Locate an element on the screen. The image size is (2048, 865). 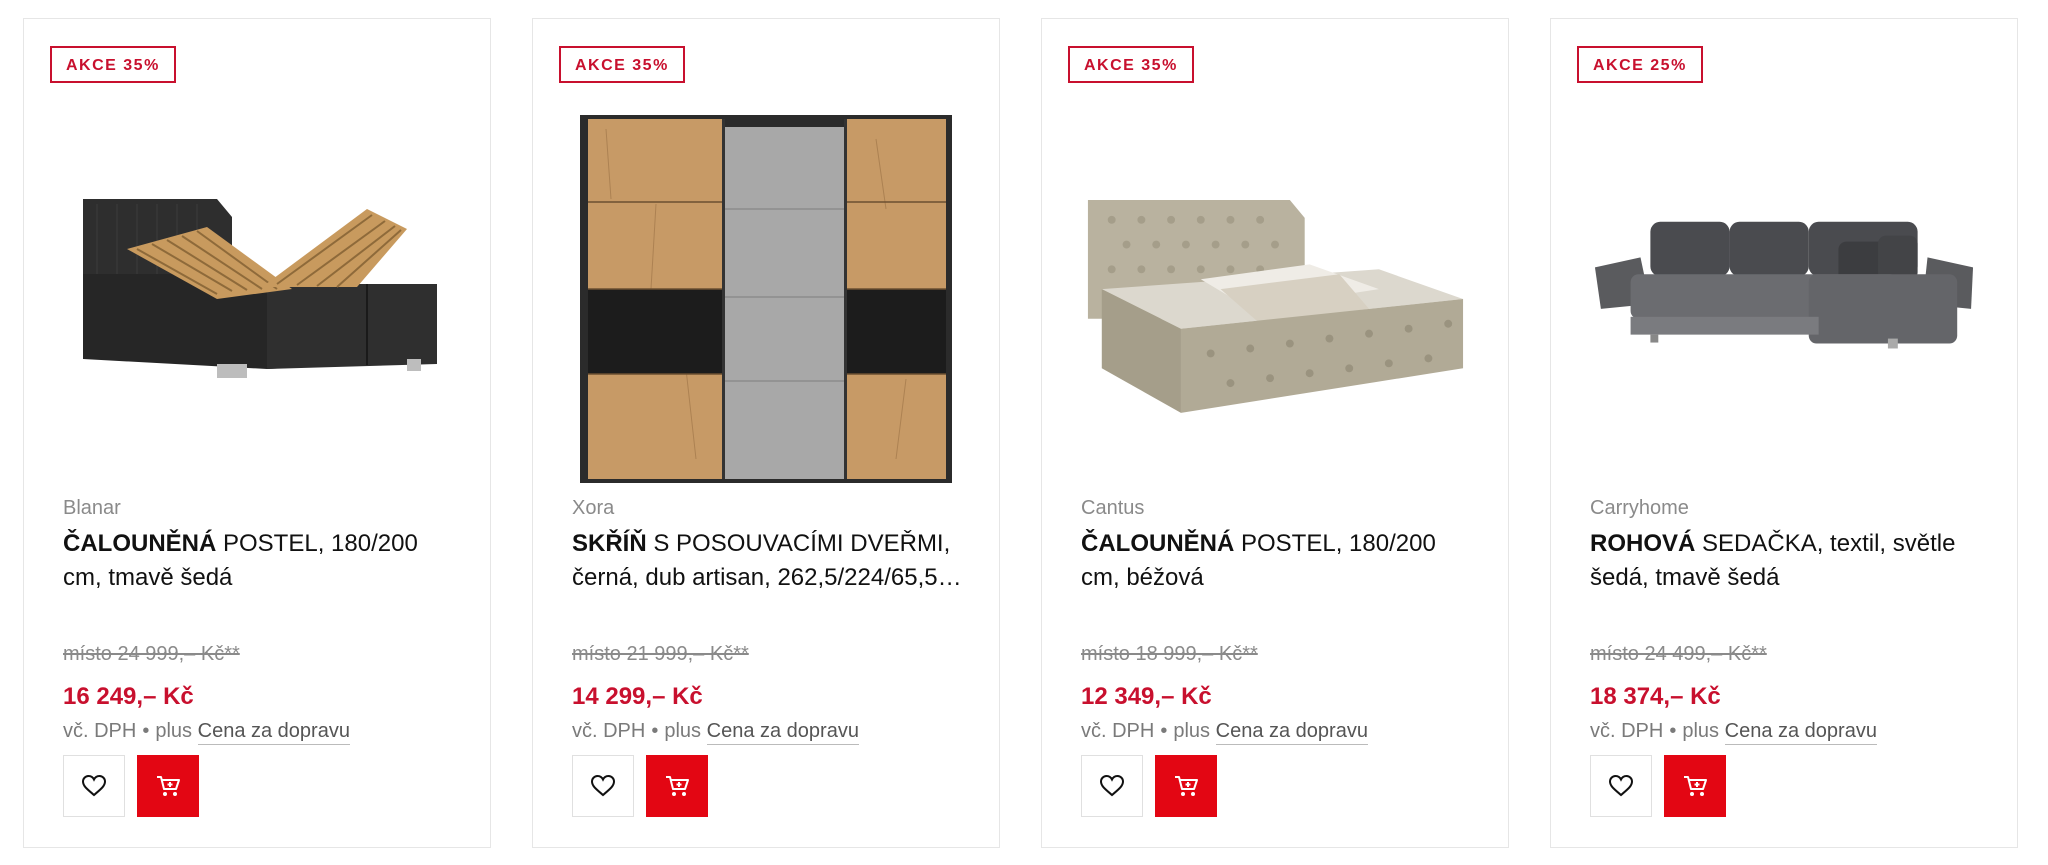
discount-badge: AKCE 25% is located at coordinates (1640, 64).